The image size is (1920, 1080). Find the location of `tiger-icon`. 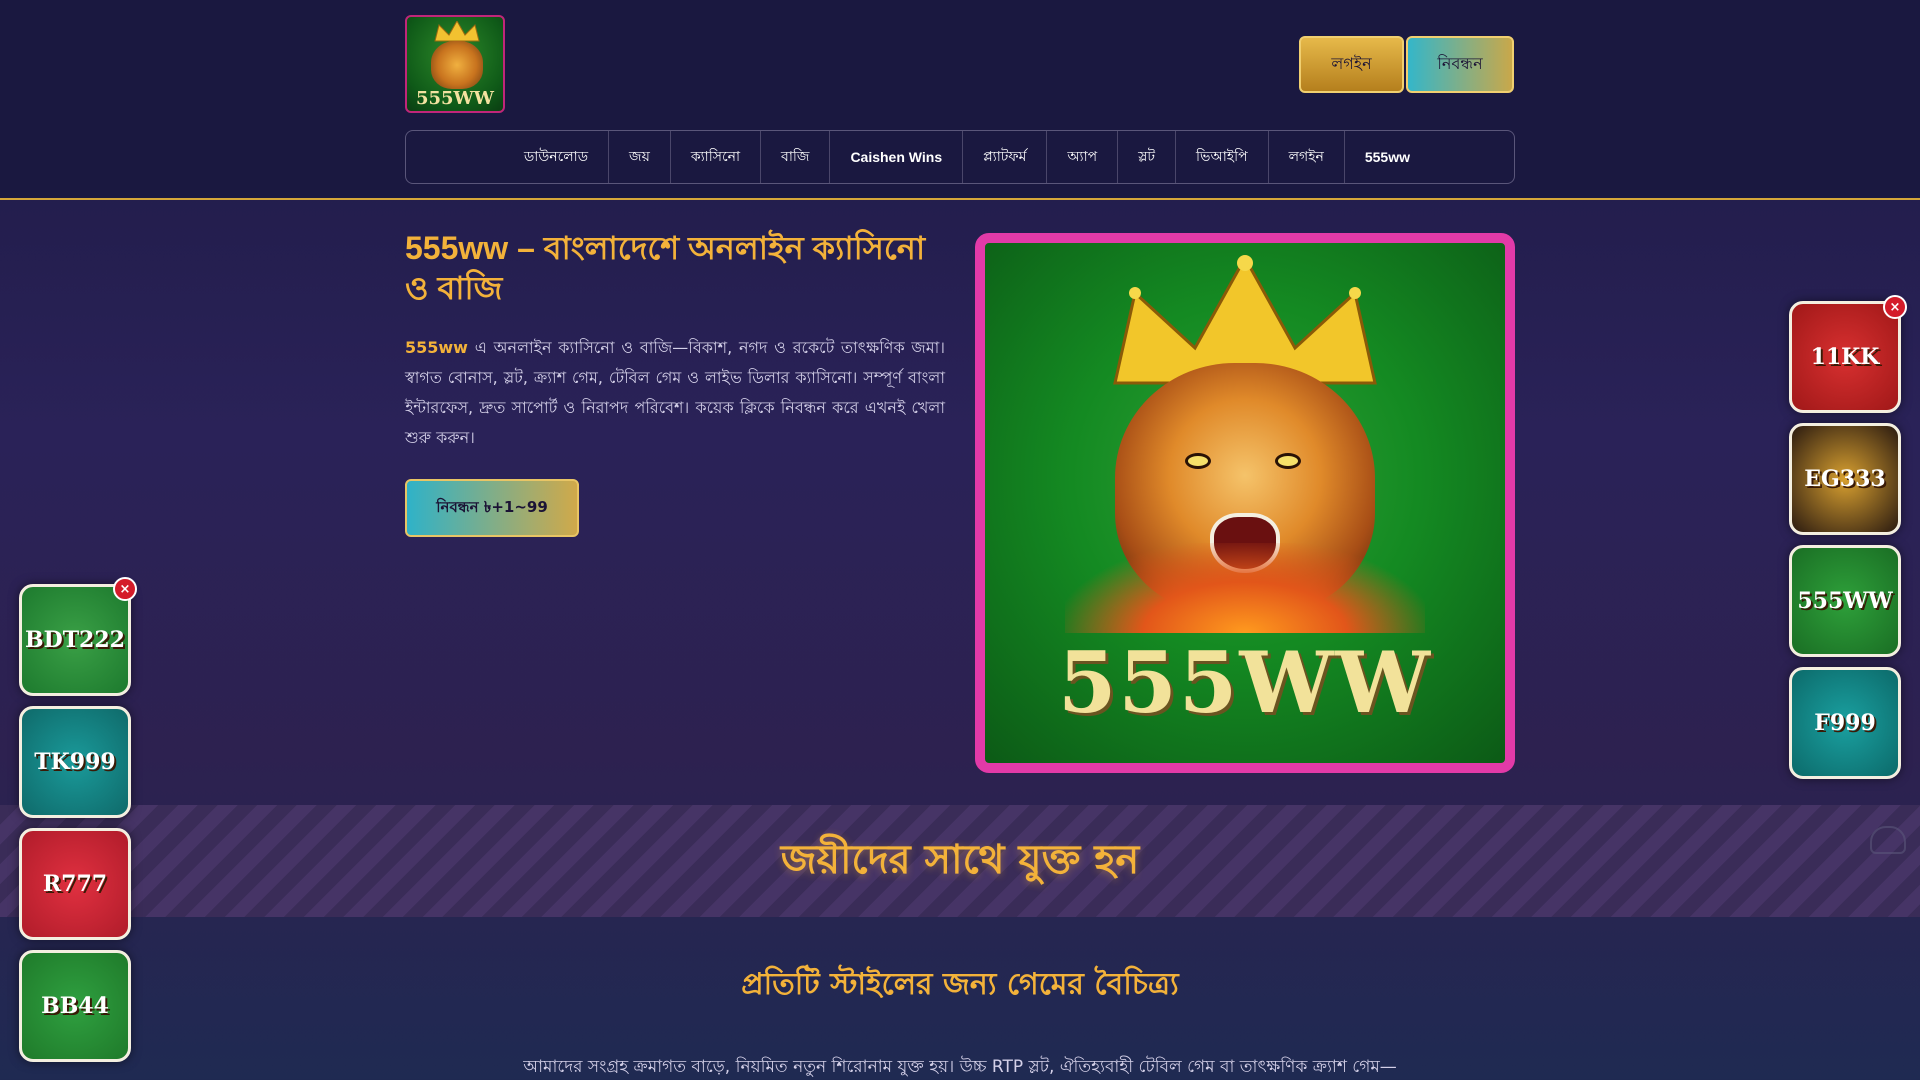

tiger-icon is located at coordinates (457, 65).